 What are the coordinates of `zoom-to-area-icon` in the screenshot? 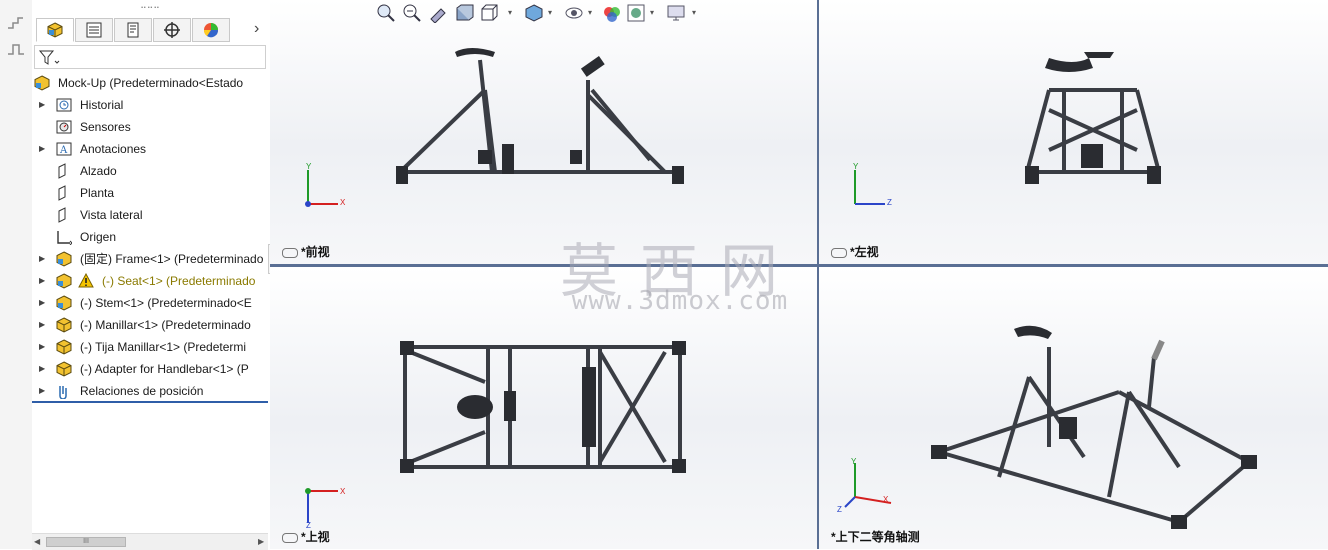 It's located at (412, 13).